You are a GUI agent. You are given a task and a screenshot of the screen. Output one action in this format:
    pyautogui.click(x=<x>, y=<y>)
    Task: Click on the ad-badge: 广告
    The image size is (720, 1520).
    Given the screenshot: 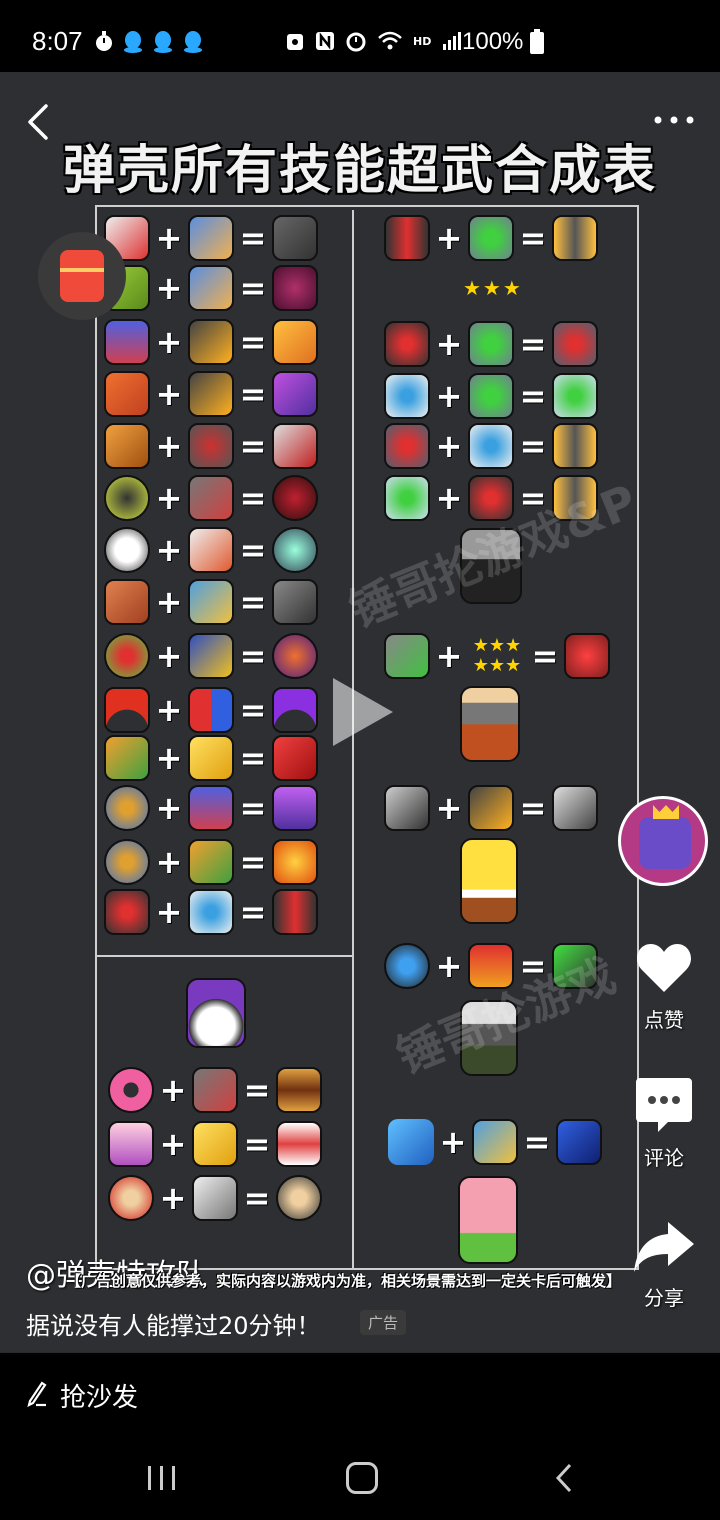 What is the action you would take?
    pyautogui.click(x=383, y=1322)
    